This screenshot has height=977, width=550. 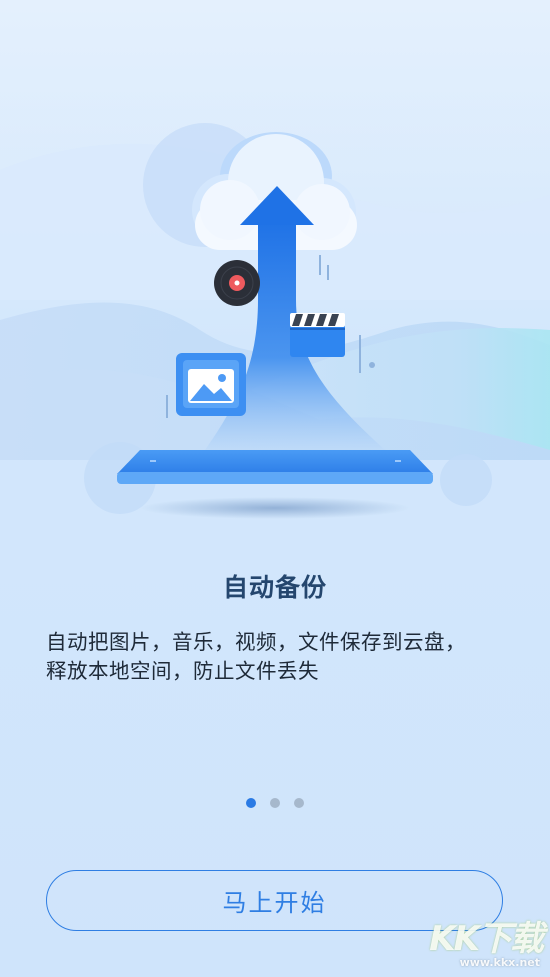 What do you see at coordinates (281, 657) in the screenshot?
I see `feature-description: 自动把图片，音乐，视频，文件保存到云盘， 释放本地空间，防止文件丢失` at bounding box center [281, 657].